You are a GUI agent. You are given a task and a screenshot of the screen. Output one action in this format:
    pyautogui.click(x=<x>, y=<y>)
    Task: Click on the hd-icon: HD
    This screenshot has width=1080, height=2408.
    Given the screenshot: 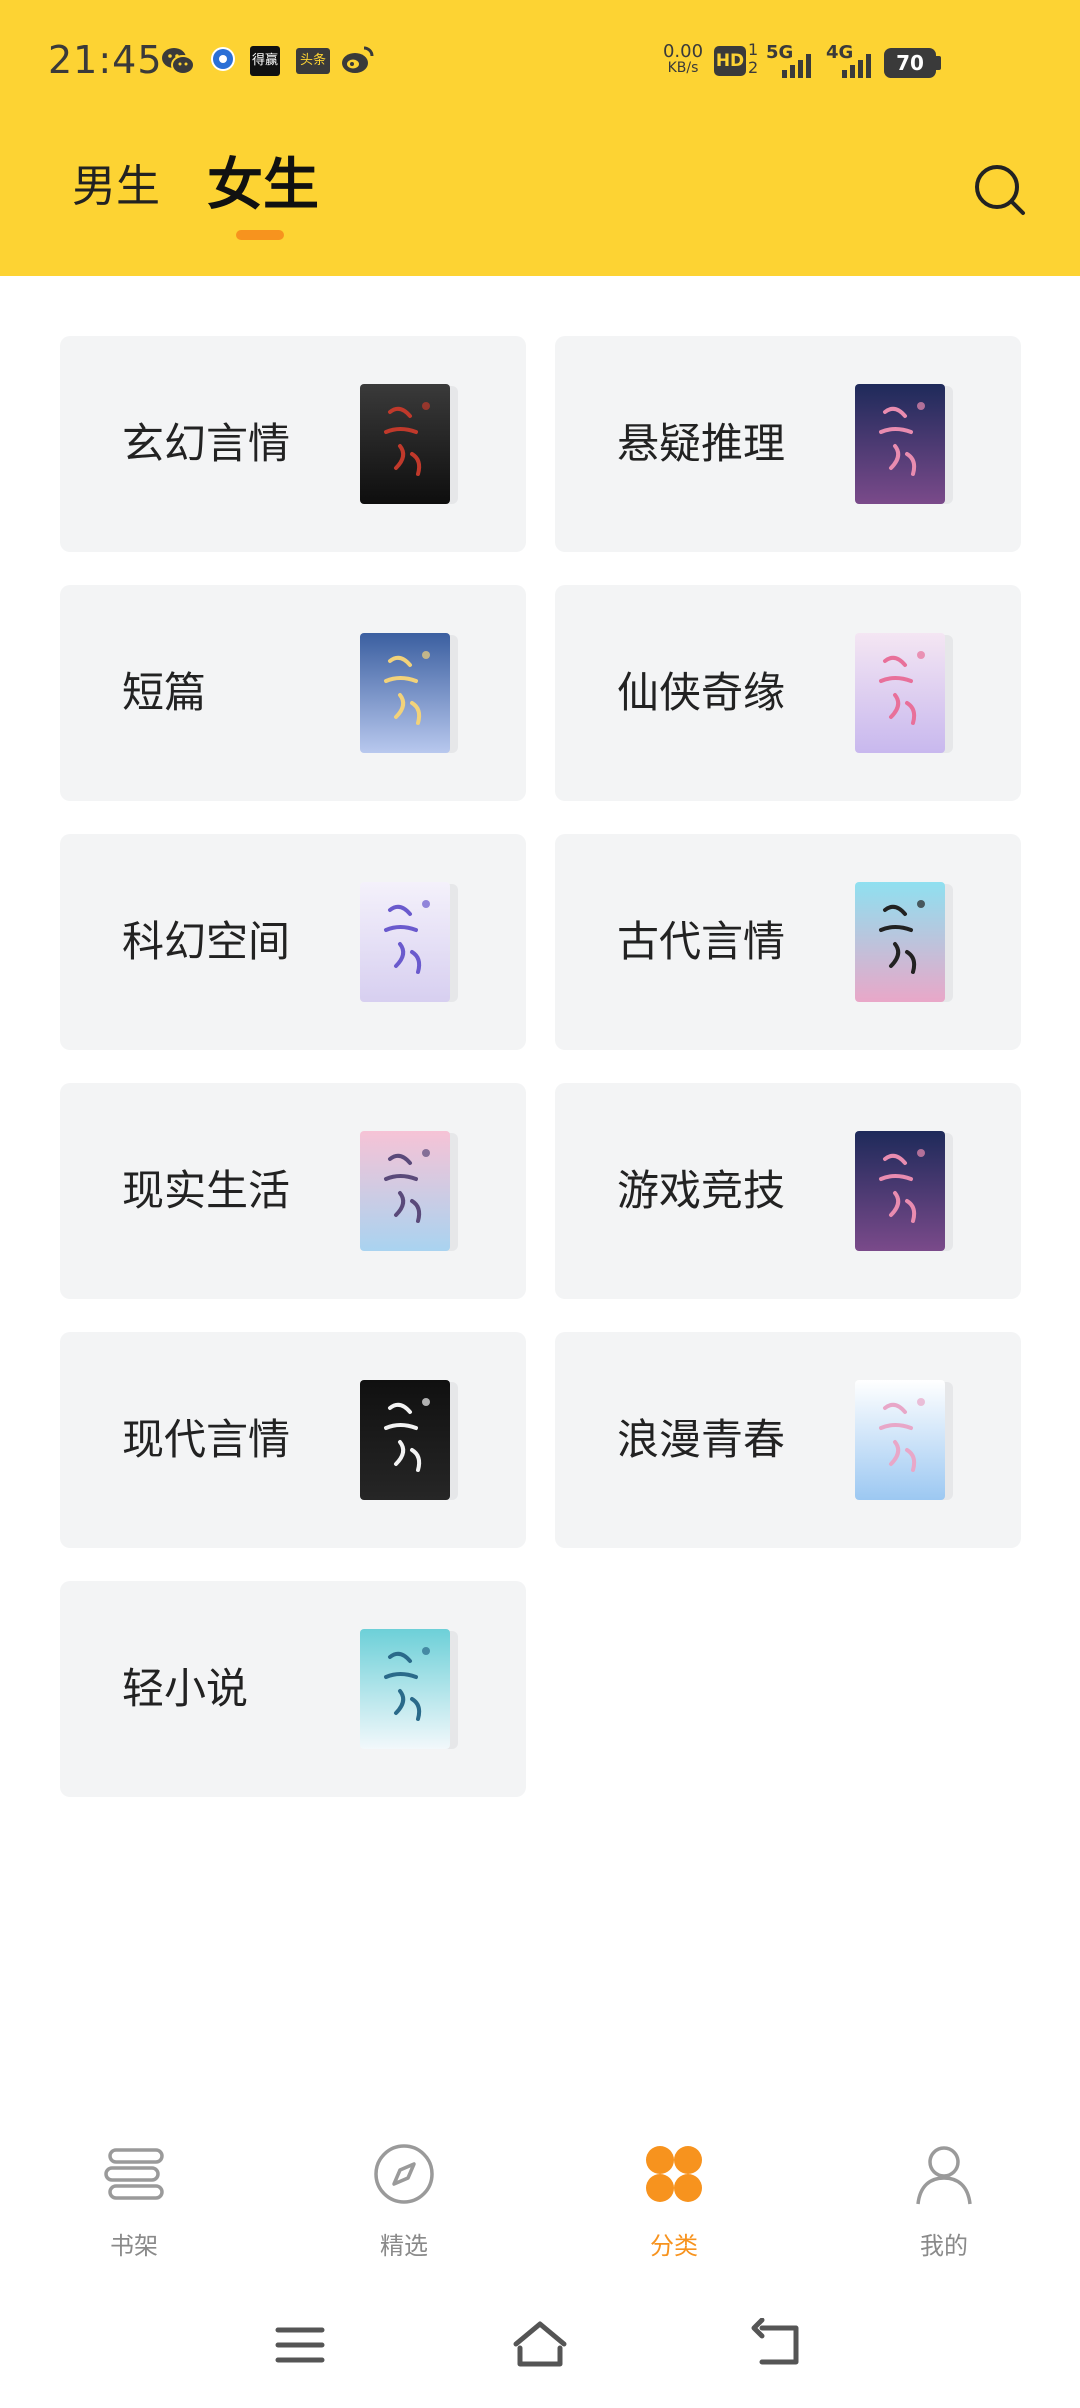 What is the action you would take?
    pyautogui.click(x=730, y=61)
    